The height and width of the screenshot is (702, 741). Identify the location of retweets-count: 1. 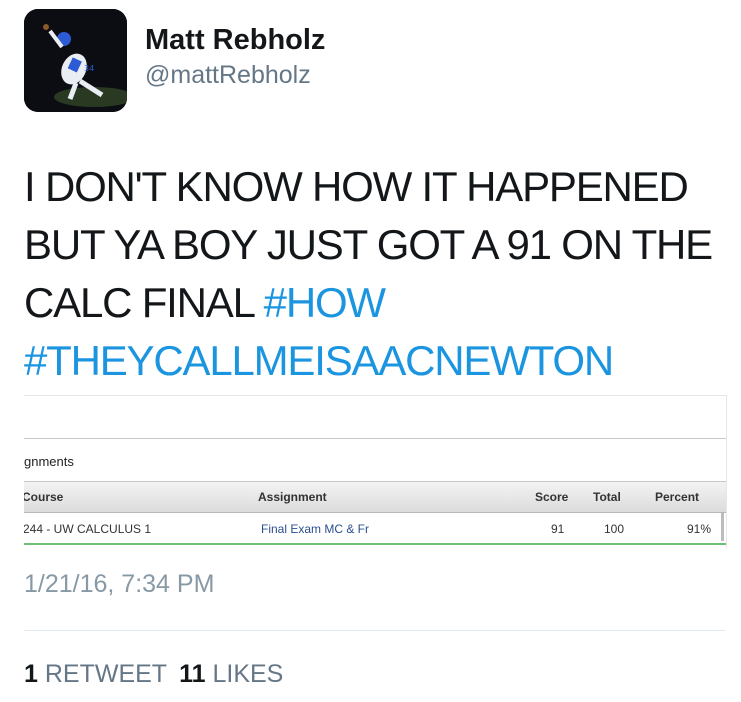
(31, 674).